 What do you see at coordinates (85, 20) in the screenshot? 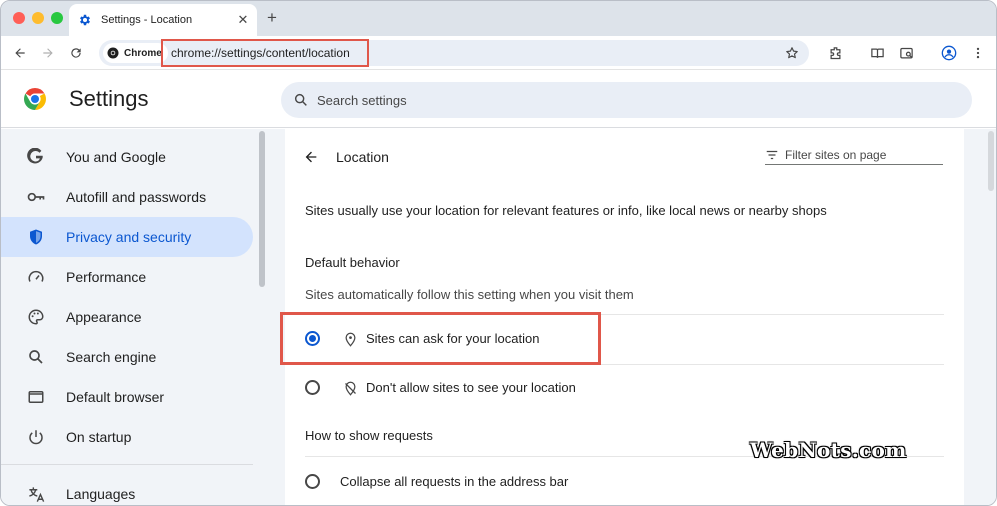
I see `gear-icon` at bounding box center [85, 20].